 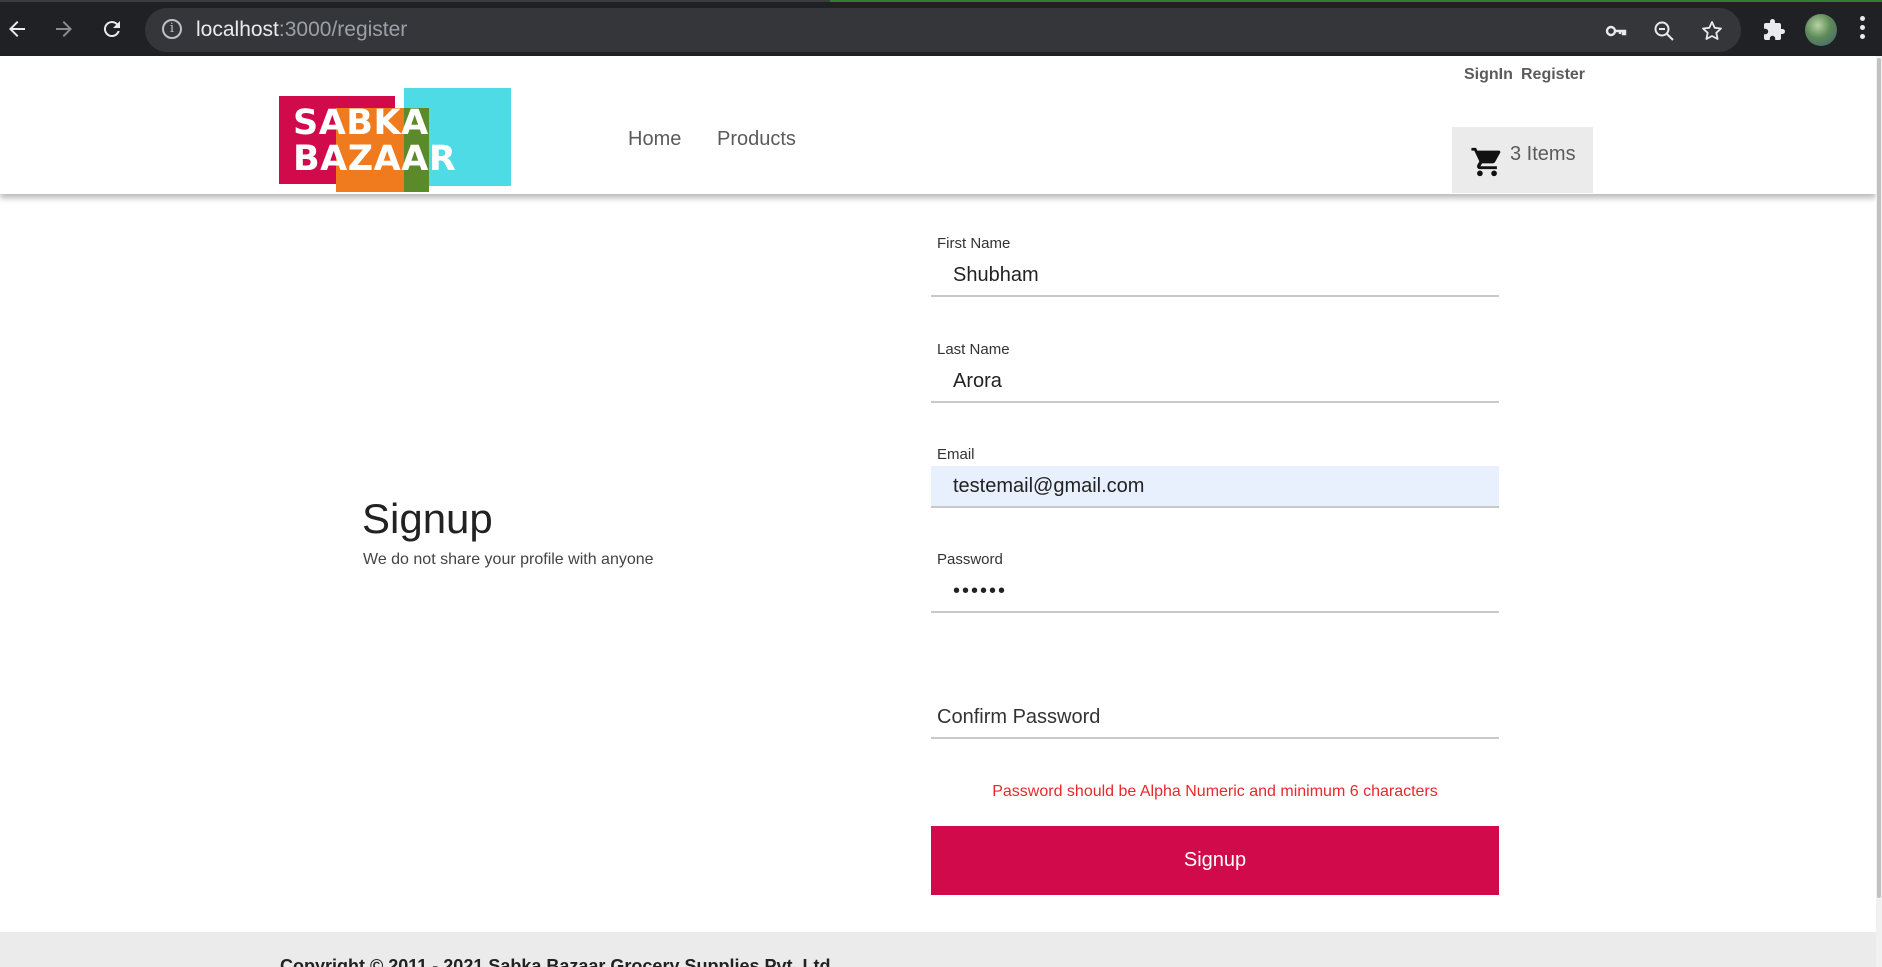 I want to click on password-label: Password, so click(x=970, y=559).